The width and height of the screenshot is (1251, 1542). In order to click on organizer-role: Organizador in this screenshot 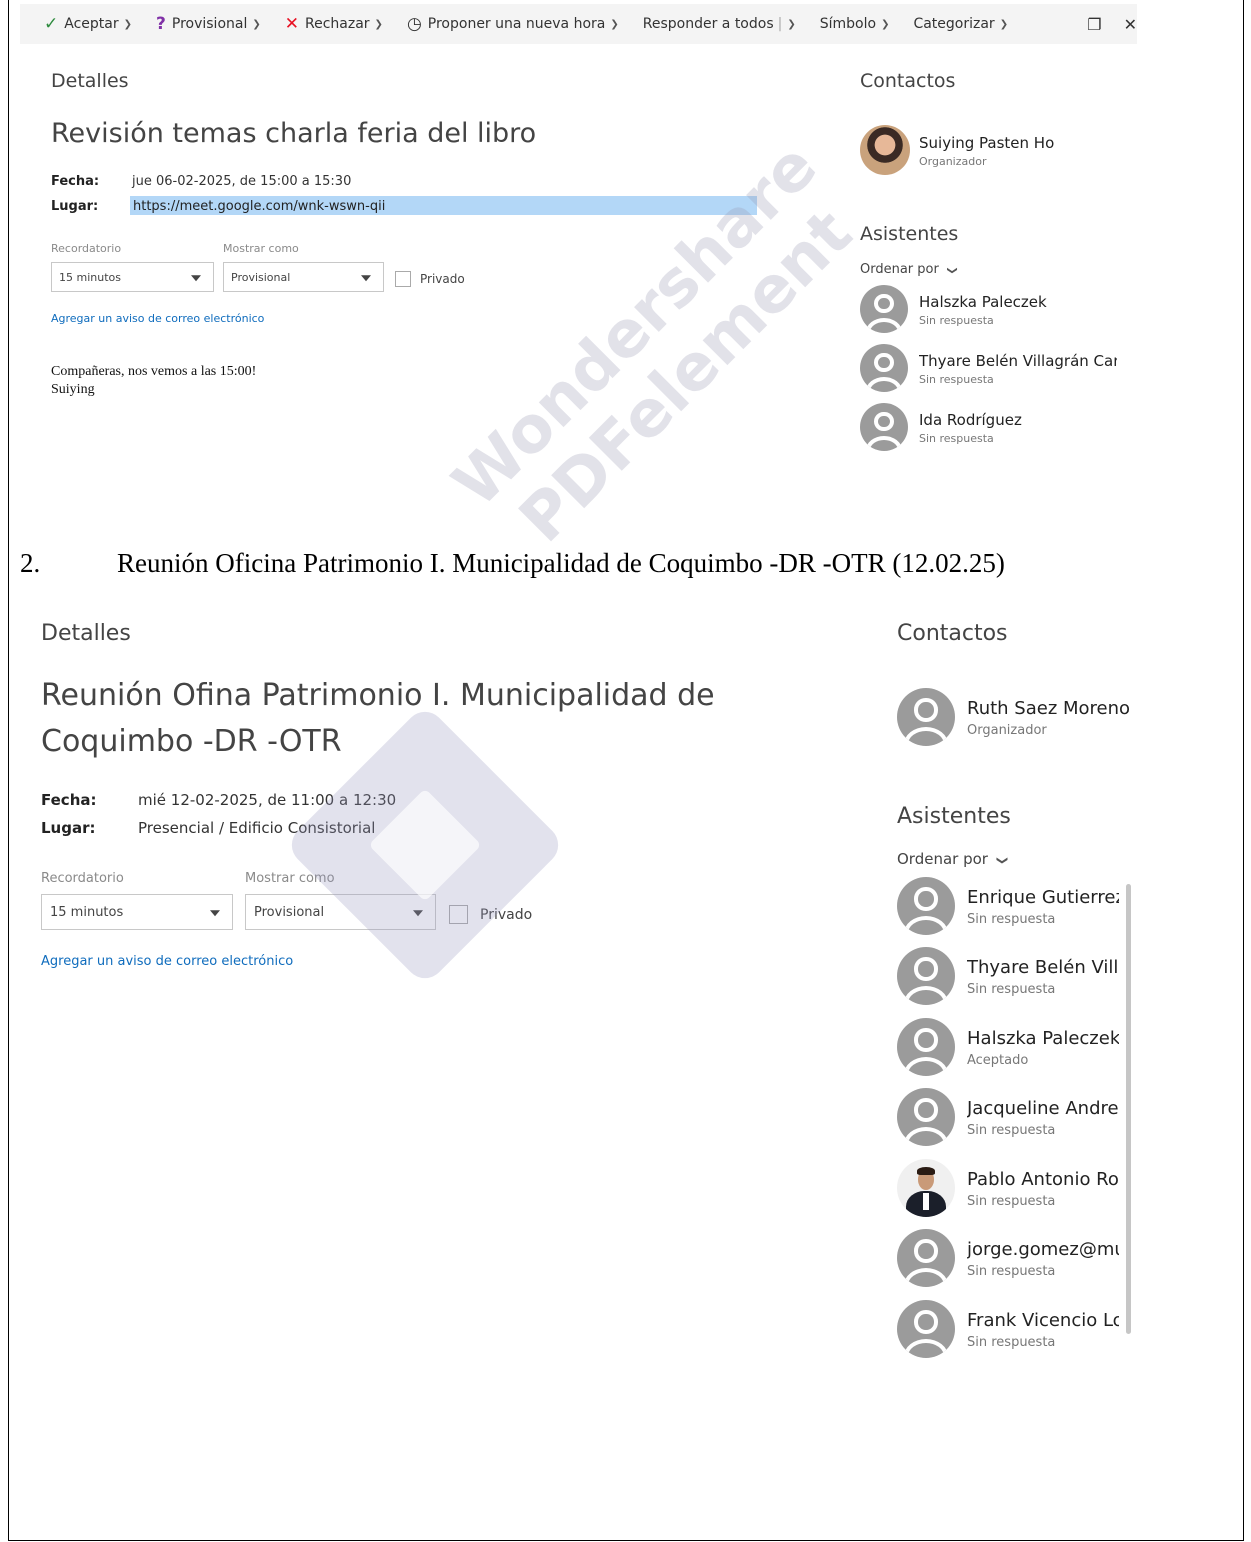, I will do `click(1007, 730)`.